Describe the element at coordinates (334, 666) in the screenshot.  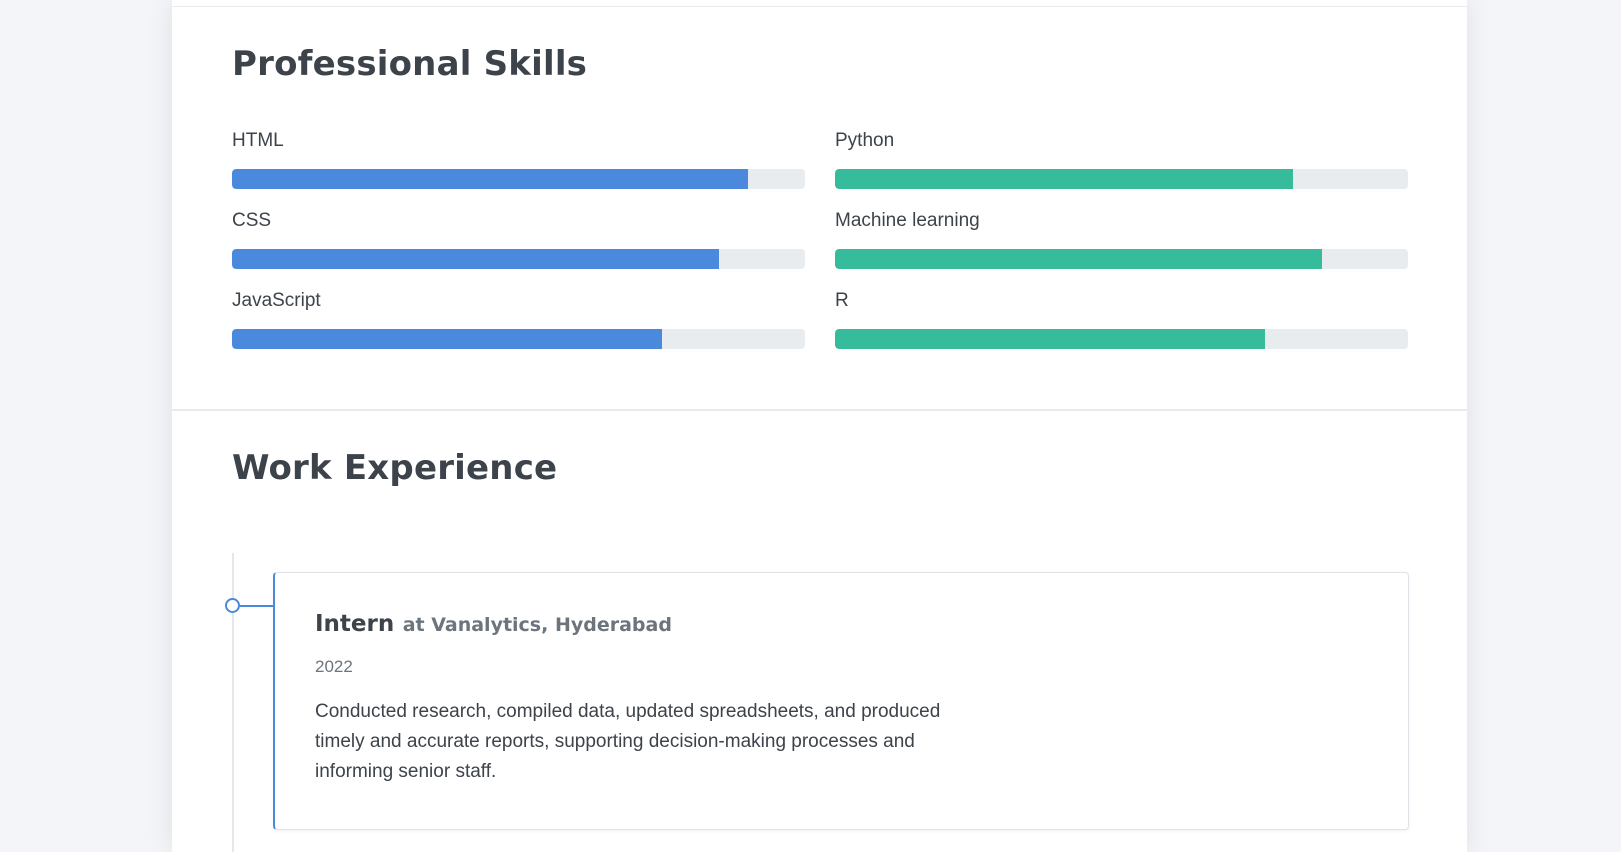
I see `job-year: 2022` at that location.